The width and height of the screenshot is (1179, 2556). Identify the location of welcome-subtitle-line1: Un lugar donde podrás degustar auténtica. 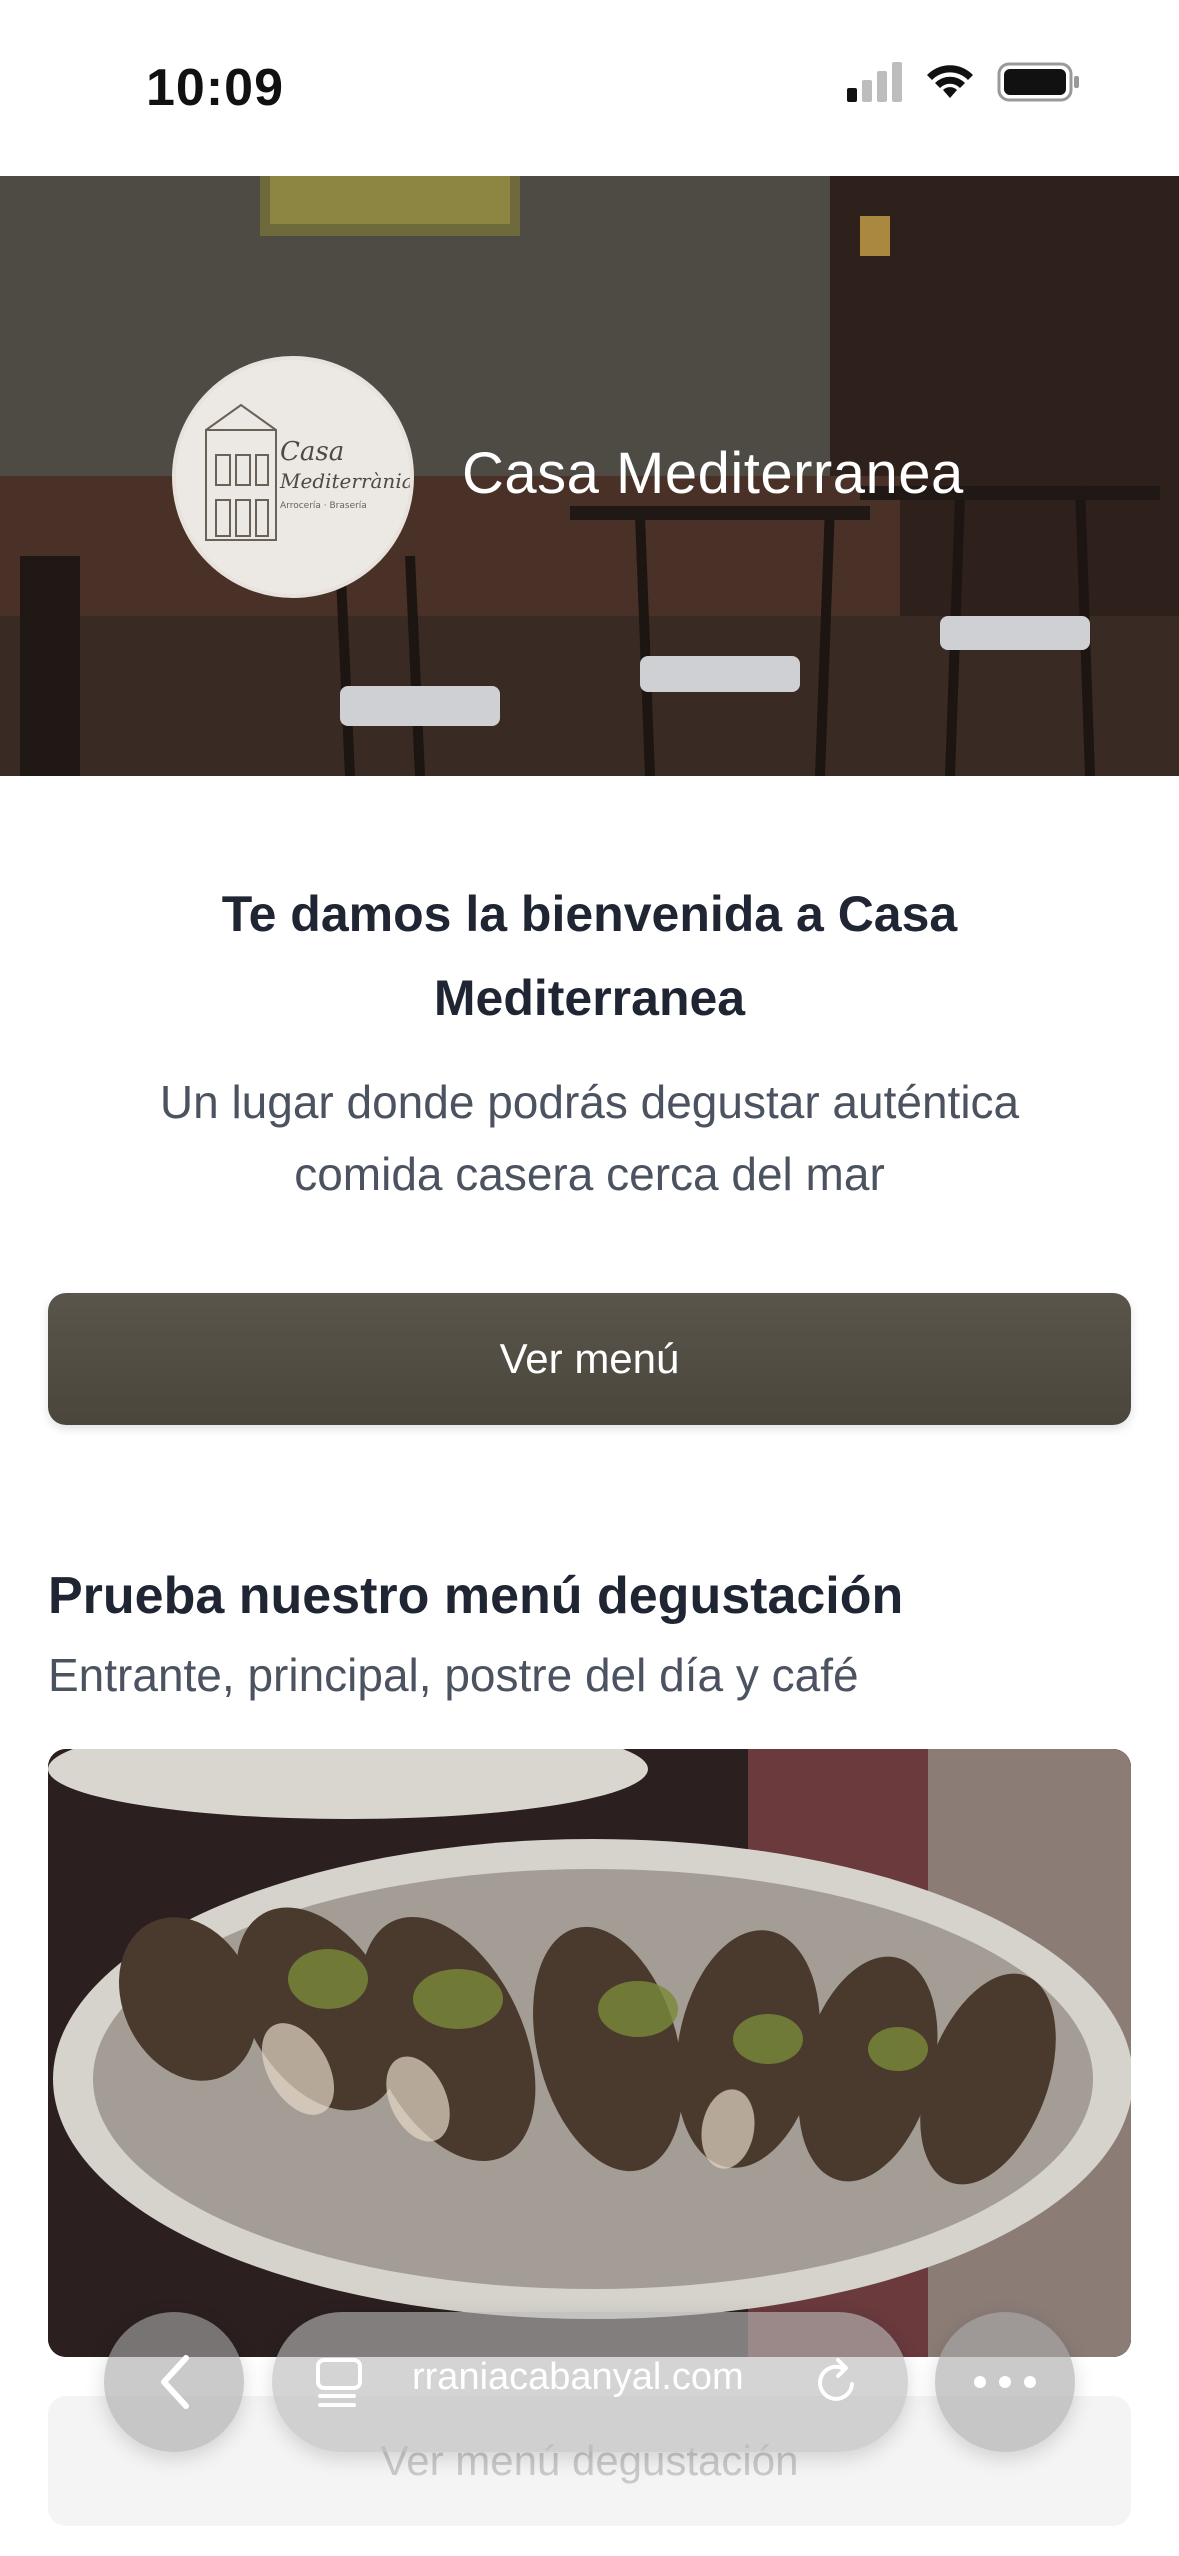
(589, 1102).